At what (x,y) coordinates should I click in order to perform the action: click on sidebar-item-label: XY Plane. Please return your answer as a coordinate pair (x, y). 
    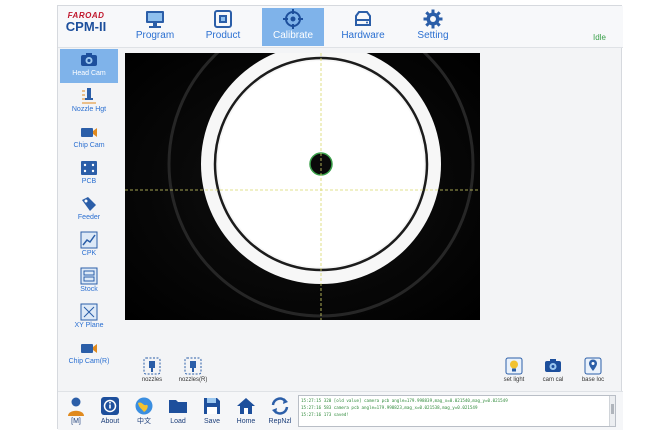
    Looking at the image, I should click on (89, 325).